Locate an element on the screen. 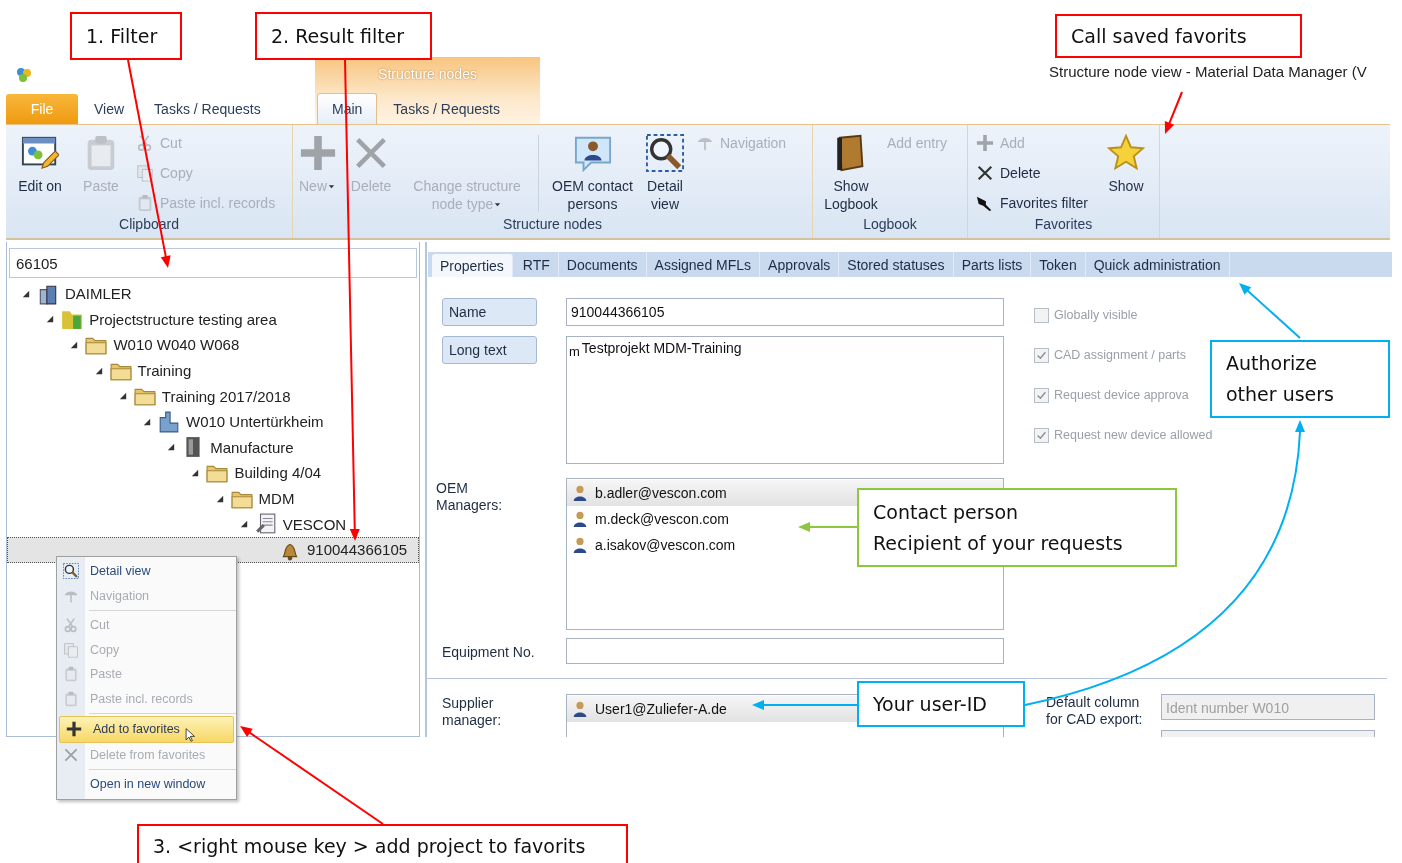 This screenshot has height=863, width=1402. long-text-value: Testprojekt MDM-Training is located at coordinates (661, 348).